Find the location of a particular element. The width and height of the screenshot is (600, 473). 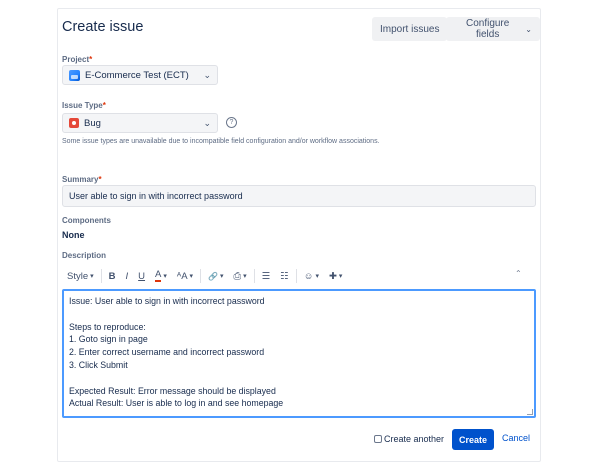

project-label-text: Project is located at coordinates (76, 59).